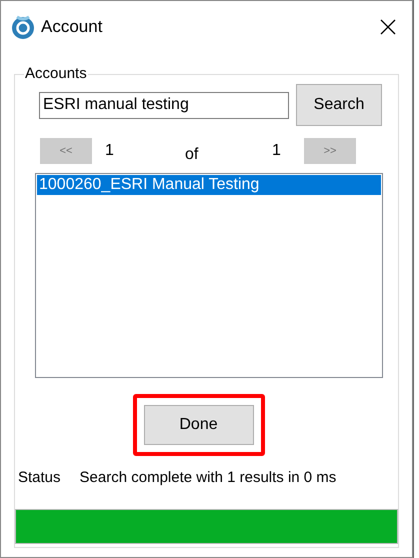  Describe the element at coordinates (277, 151) in the screenshot. I see `total-pages: 1` at that location.